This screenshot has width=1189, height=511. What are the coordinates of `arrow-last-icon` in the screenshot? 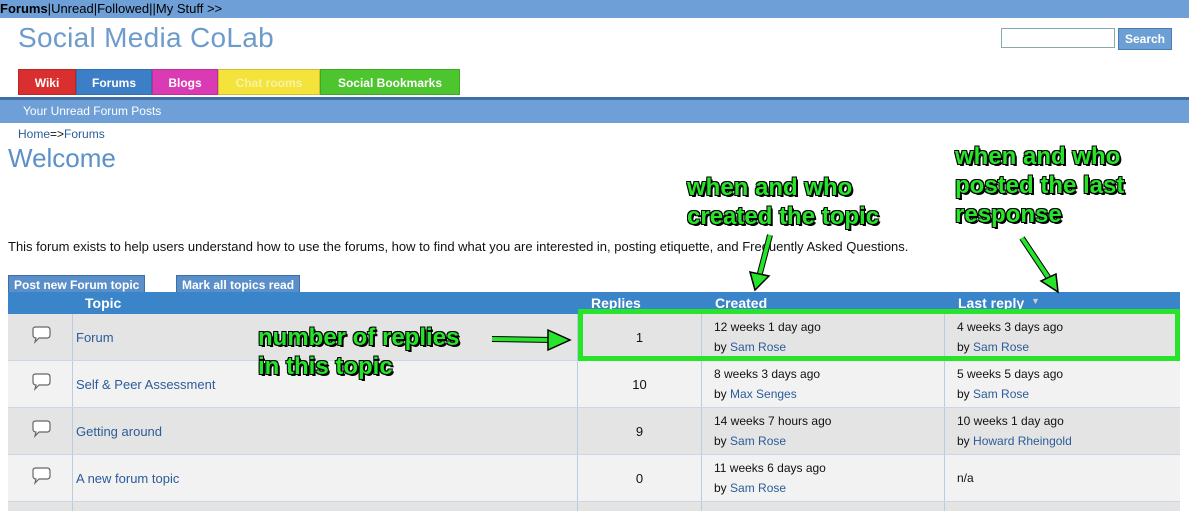 It's located at (1049, 283).